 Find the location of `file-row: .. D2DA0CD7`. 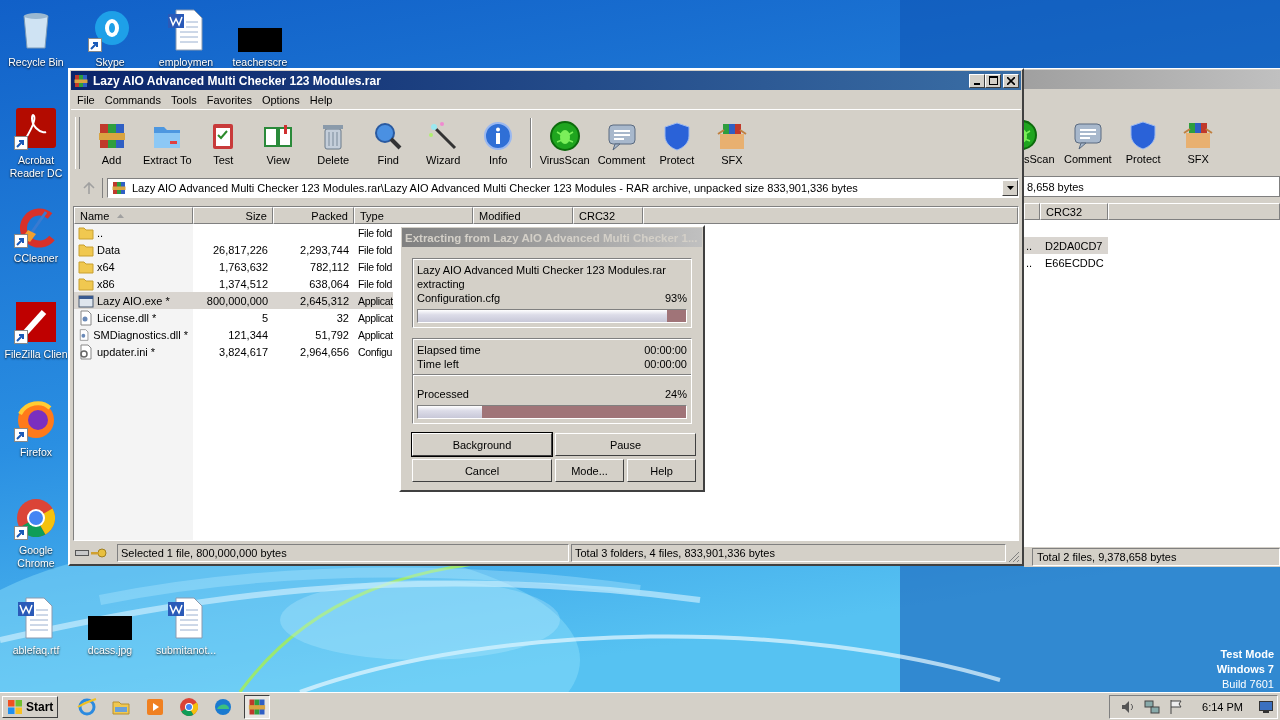

file-row: .. D2DA0CD7 is located at coordinates (1066, 245).